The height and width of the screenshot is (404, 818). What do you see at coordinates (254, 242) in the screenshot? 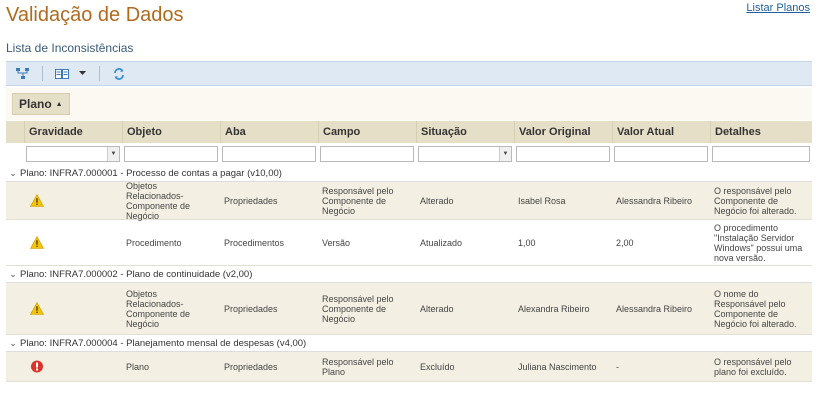
I see `cell-aba: Procedimentos` at bounding box center [254, 242].